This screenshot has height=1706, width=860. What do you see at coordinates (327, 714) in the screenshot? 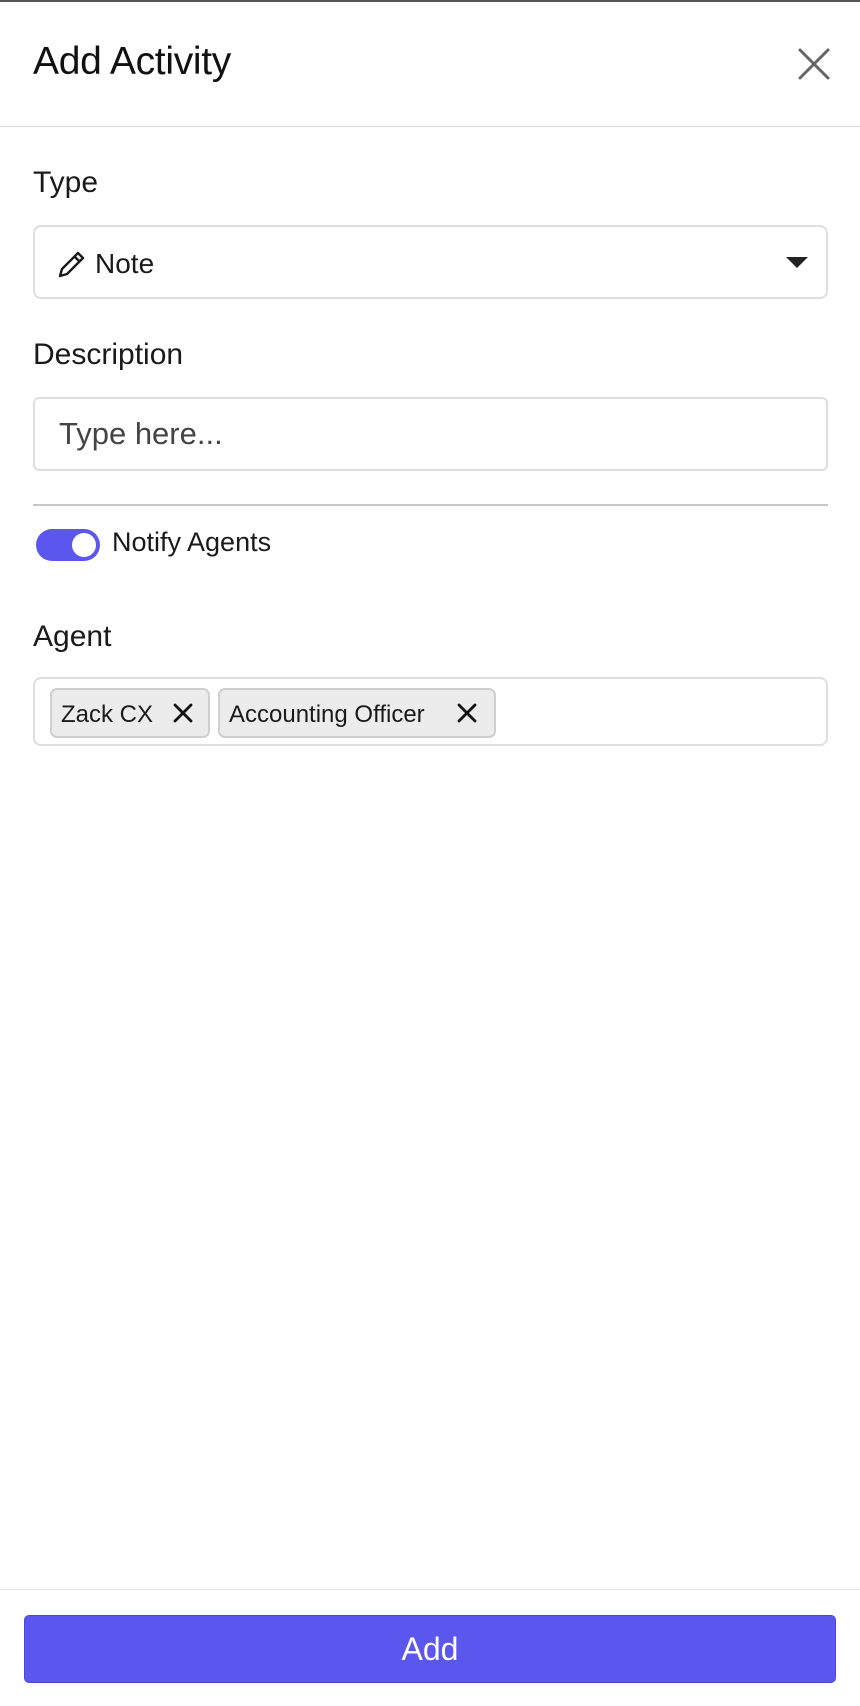
I see `agent-tag-label: Accounting Officer` at bounding box center [327, 714].